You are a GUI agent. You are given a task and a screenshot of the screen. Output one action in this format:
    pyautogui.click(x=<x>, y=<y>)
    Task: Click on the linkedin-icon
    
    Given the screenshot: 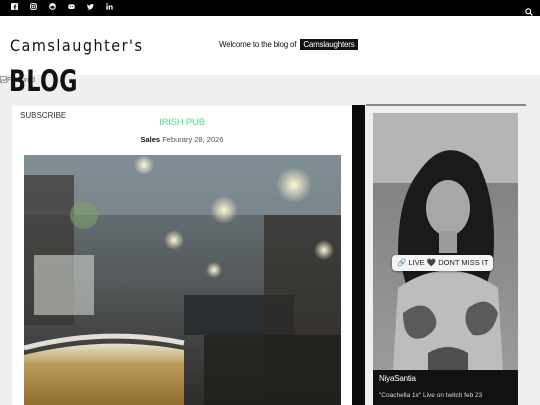 What is the action you would take?
    pyautogui.click(x=109, y=8)
    